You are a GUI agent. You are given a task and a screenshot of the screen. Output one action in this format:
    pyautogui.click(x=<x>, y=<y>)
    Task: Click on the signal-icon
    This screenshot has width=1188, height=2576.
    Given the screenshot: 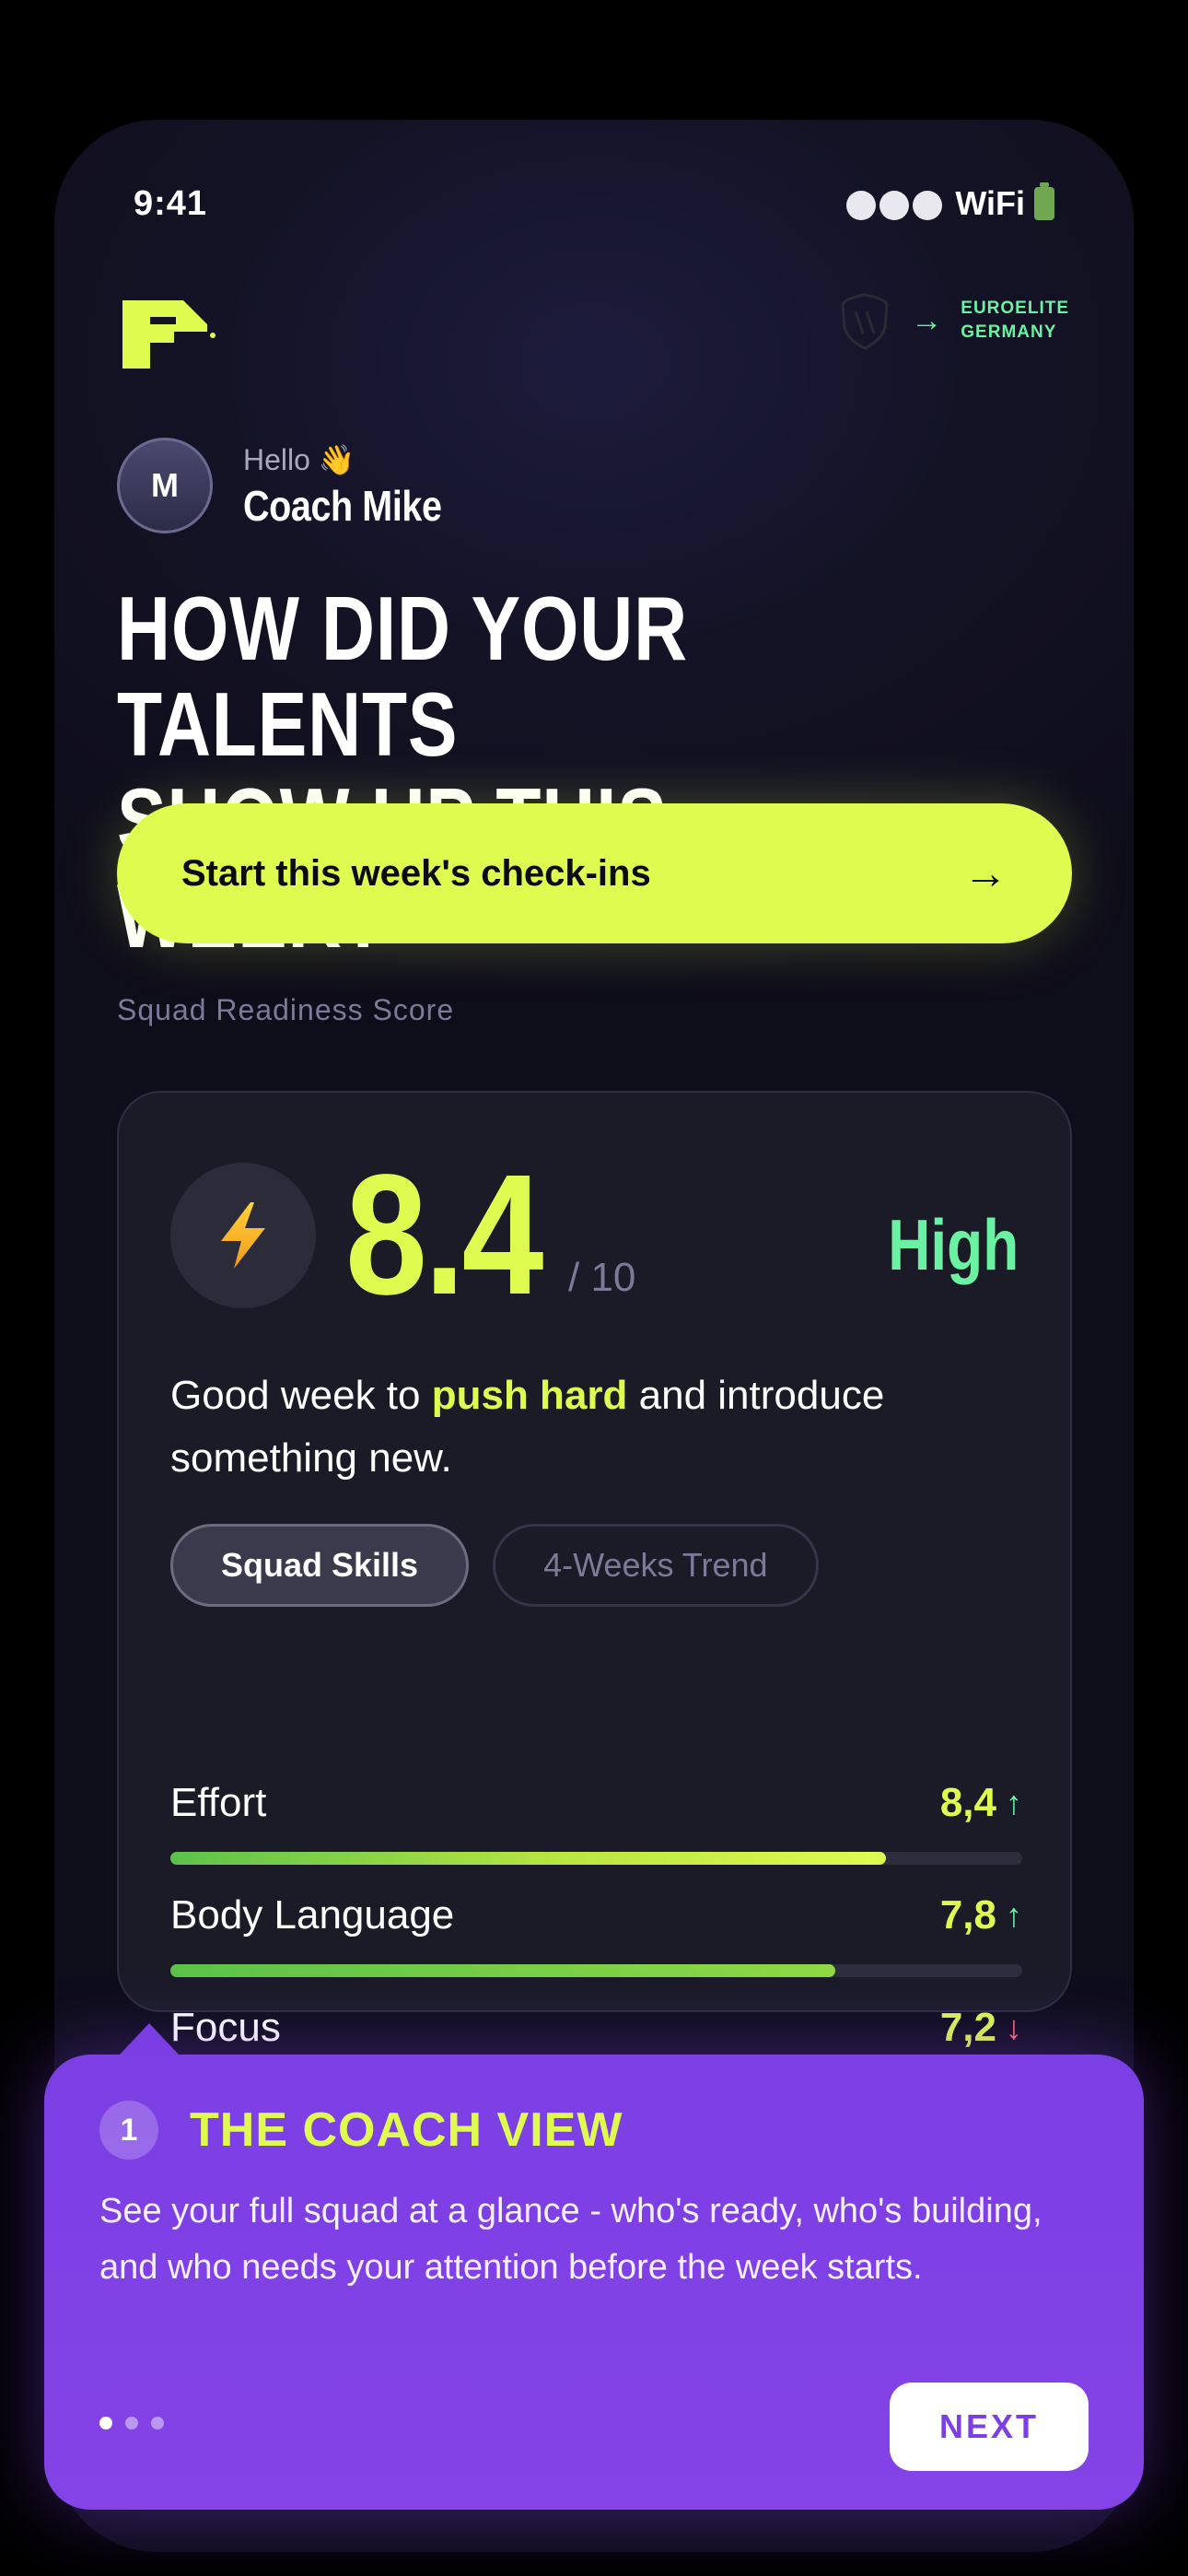 What is the action you would take?
    pyautogui.click(x=896, y=203)
    